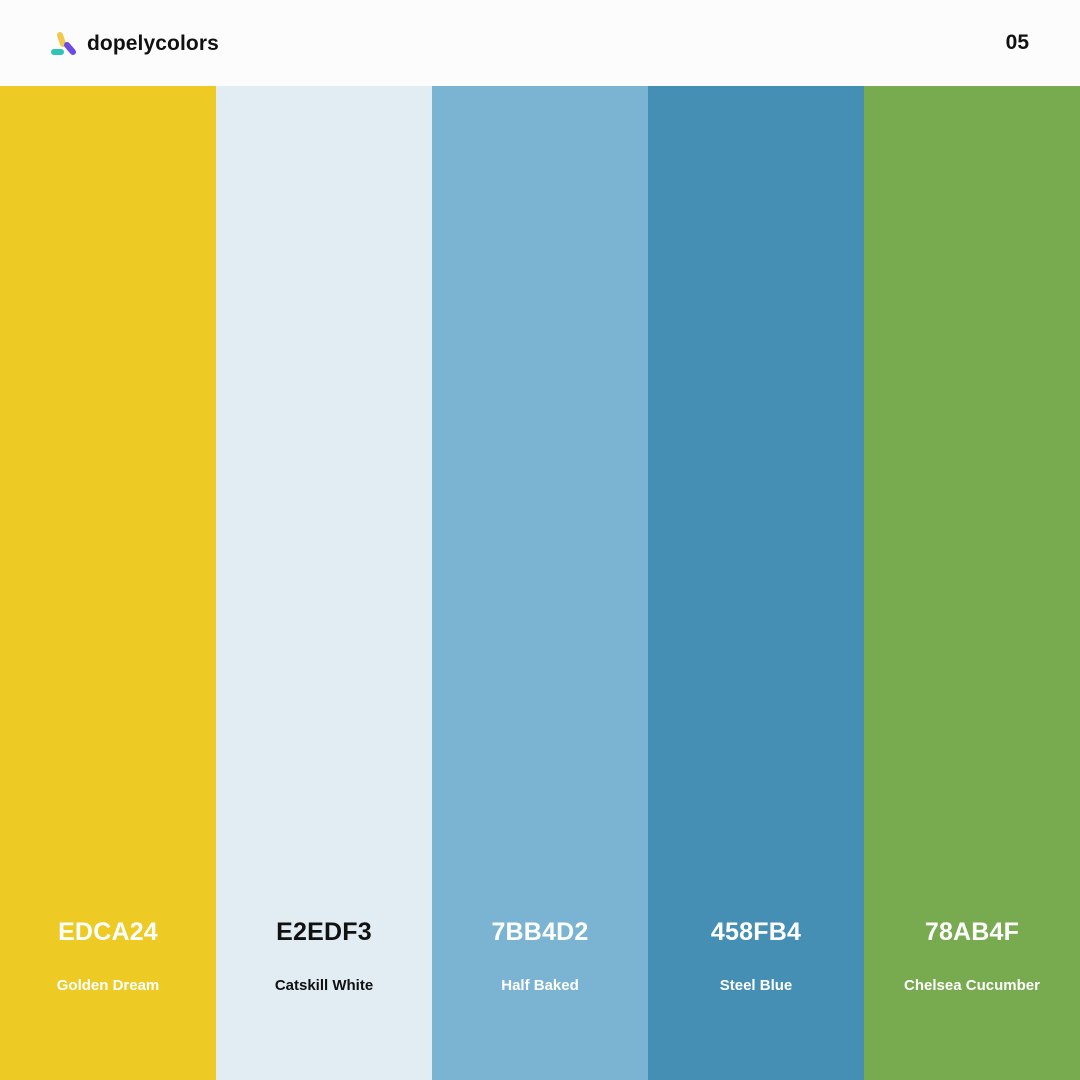 The height and width of the screenshot is (1080, 1080). I want to click on page-number: 05, so click(1017, 42).